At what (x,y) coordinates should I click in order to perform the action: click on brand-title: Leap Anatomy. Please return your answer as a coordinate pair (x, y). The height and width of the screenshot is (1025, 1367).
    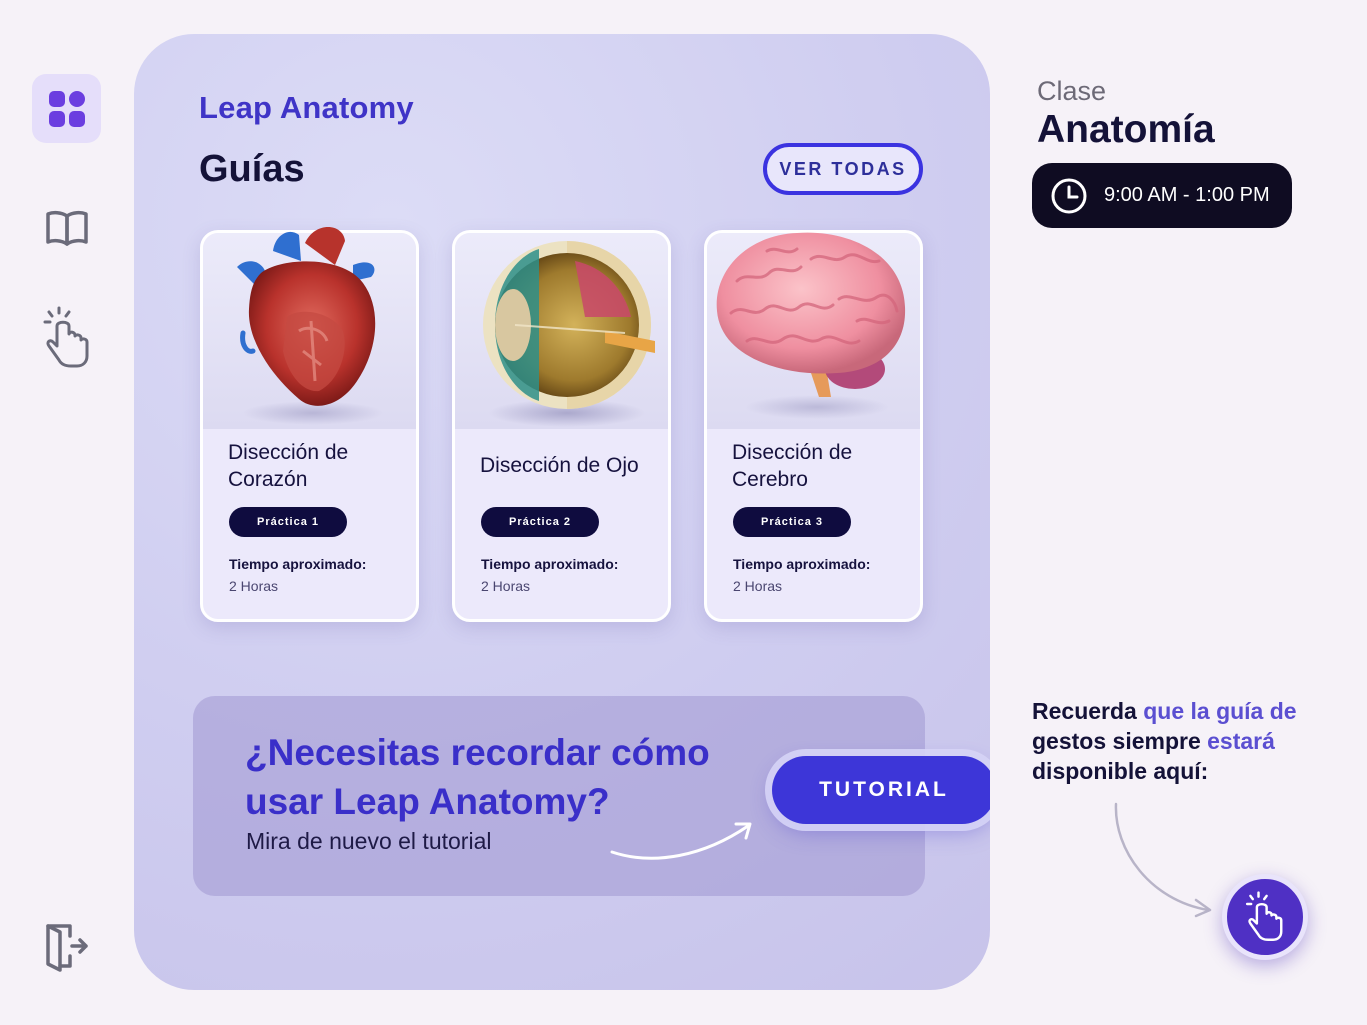
    Looking at the image, I should click on (306, 107).